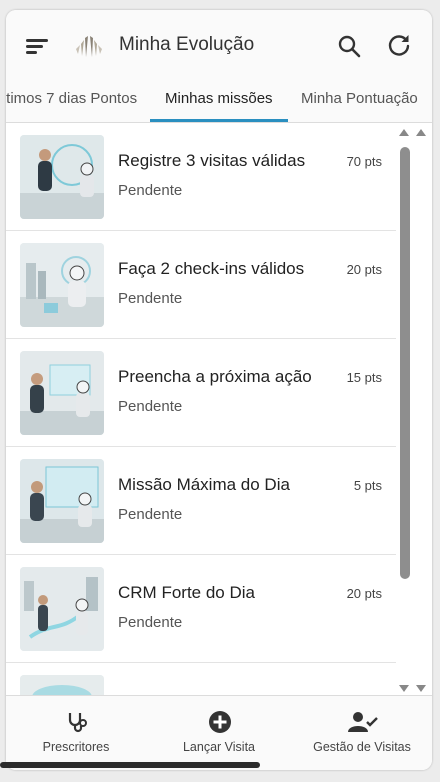  What do you see at coordinates (219, 747) in the screenshot?
I see `nav-label: Lançar Visita` at bounding box center [219, 747].